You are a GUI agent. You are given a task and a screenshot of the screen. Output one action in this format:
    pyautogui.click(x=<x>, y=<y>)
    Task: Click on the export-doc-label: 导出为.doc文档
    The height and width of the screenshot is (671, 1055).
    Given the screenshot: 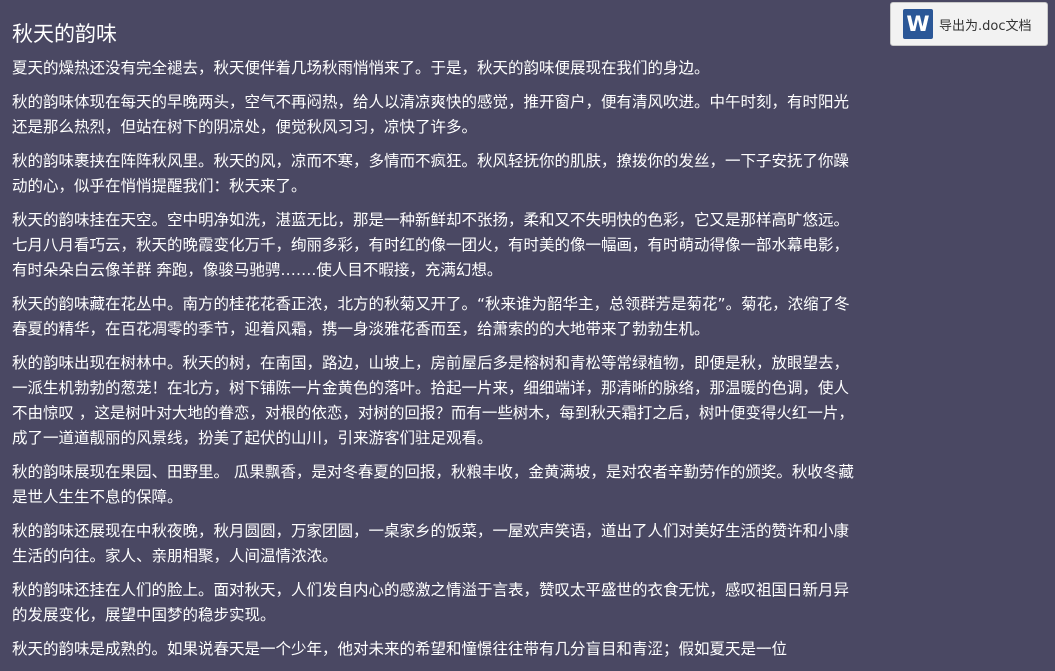 What is the action you would take?
    pyautogui.click(x=985, y=26)
    